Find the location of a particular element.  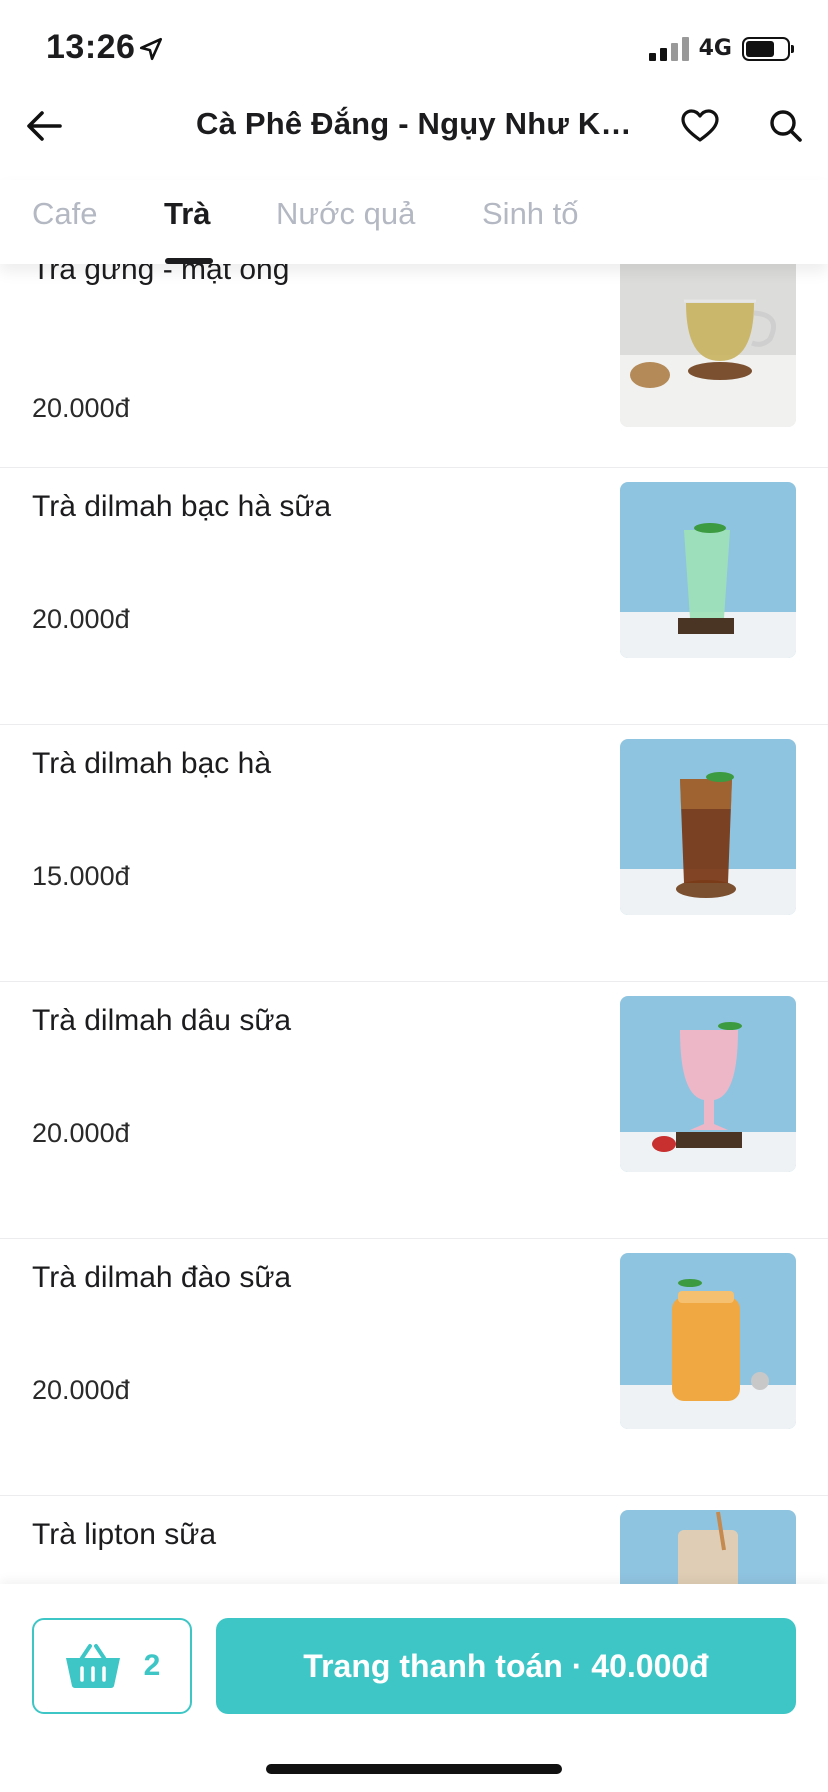

bottom-bar: 2 Trang thanh toán · 40.000đ is located at coordinates (414, 1688).